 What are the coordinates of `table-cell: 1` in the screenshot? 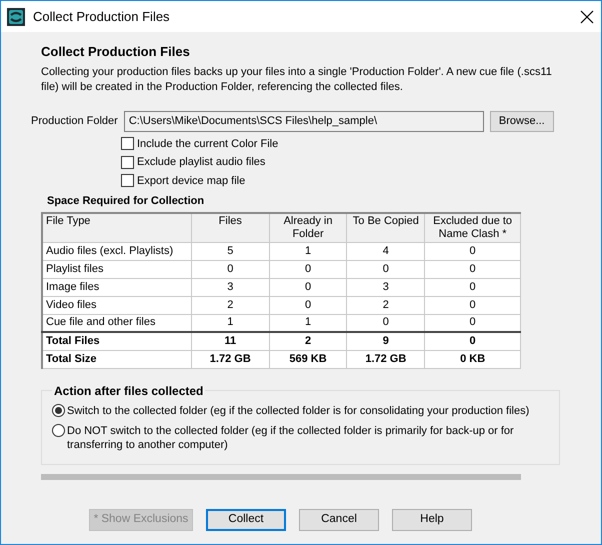 It's located at (308, 251).